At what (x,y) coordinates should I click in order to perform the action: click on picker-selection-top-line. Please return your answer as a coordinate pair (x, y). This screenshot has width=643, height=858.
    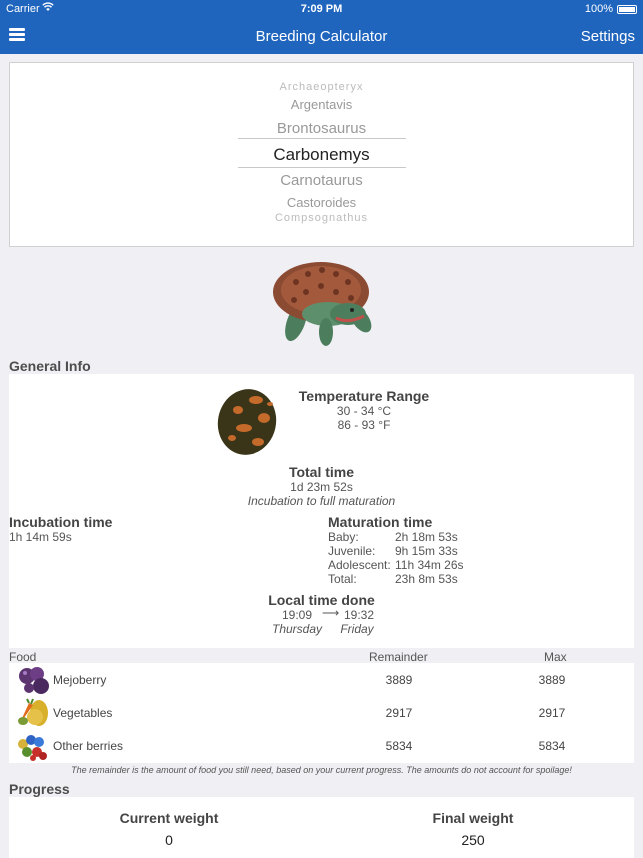
    Looking at the image, I should click on (322, 138).